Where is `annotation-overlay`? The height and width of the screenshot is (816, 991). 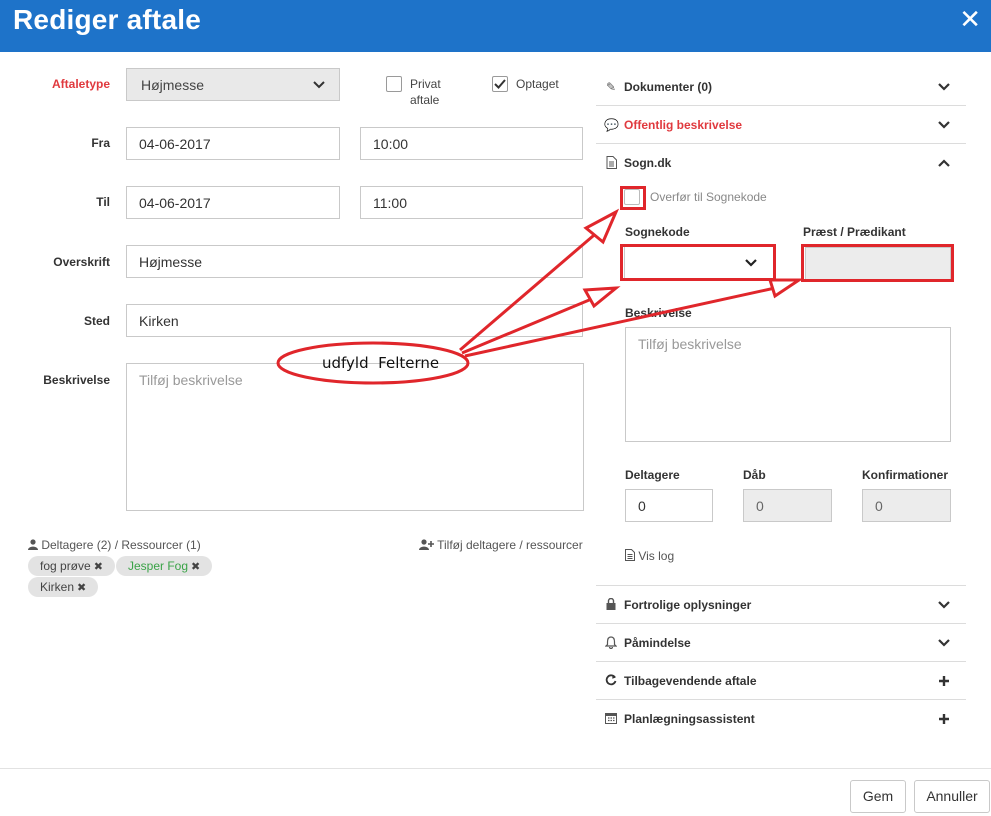 annotation-overlay is located at coordinates (540, 296).